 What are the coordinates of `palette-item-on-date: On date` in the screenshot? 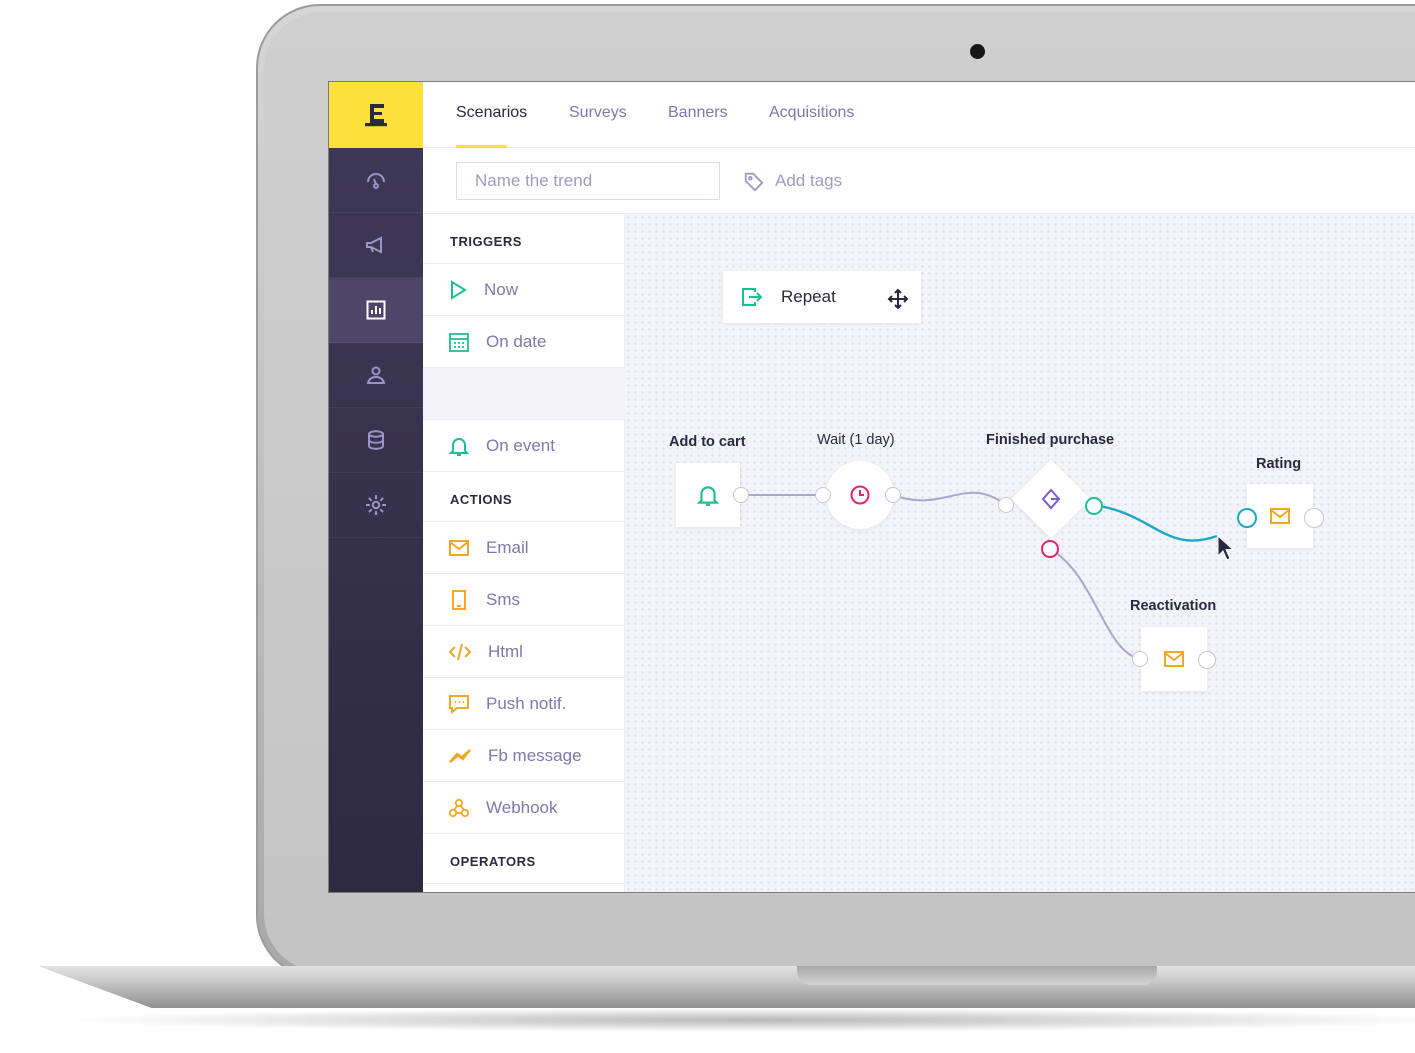 It's located at (524, 342).